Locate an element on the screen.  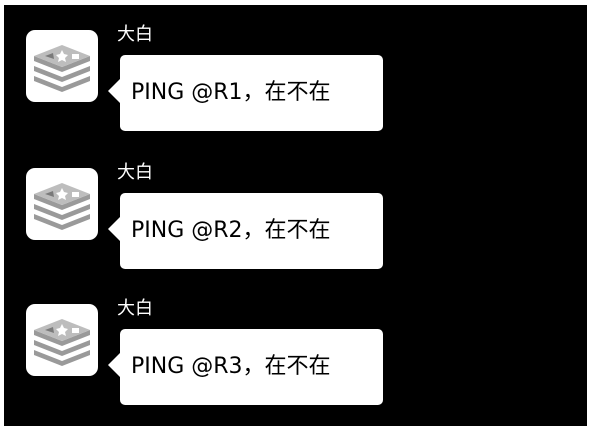
message-bubble: PING @R3，在不在 is located at coordinates (245, 367).